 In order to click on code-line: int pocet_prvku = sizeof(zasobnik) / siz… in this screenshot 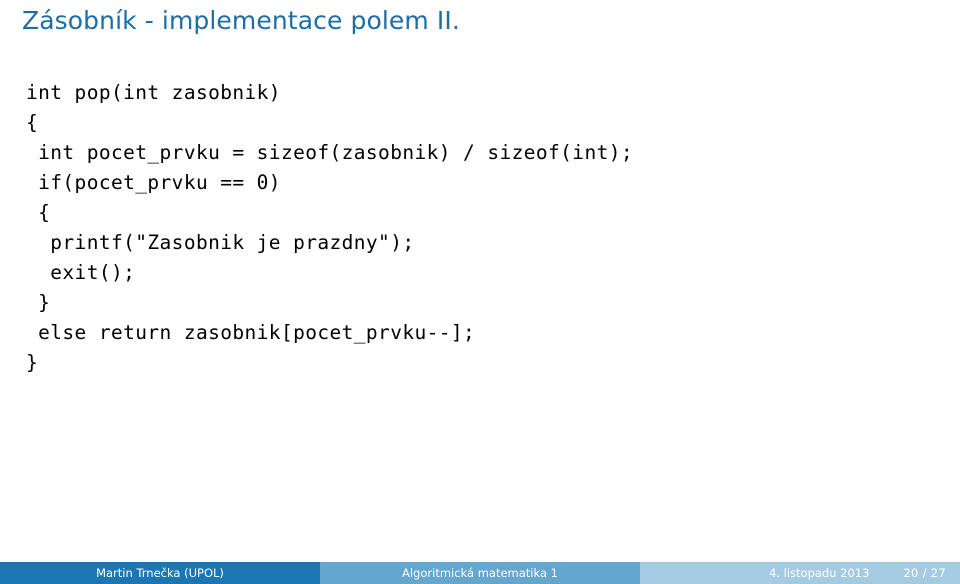, I will do `click(329, 152)`.